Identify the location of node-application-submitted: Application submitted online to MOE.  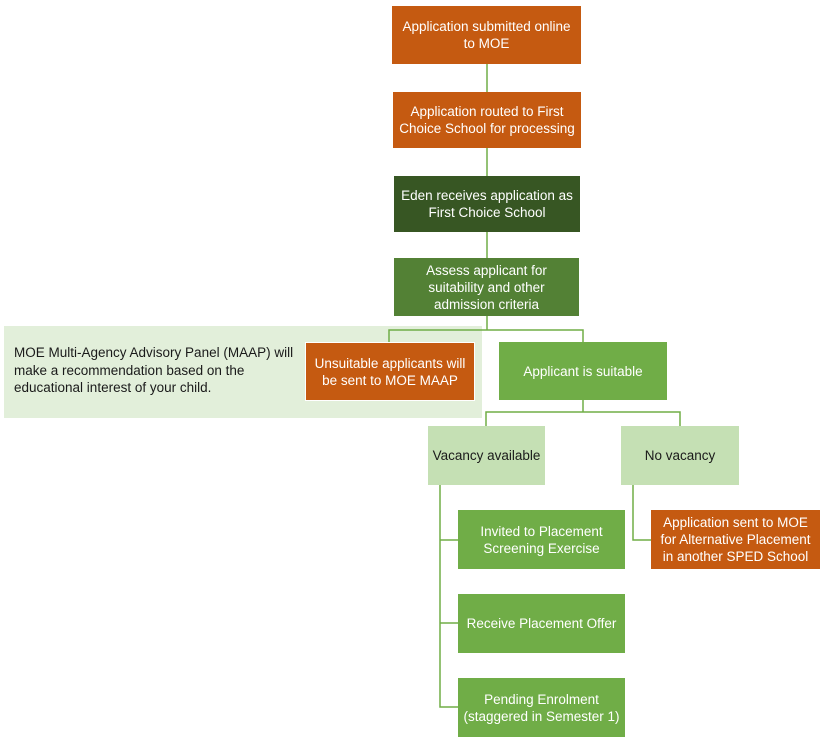
(486, 35).